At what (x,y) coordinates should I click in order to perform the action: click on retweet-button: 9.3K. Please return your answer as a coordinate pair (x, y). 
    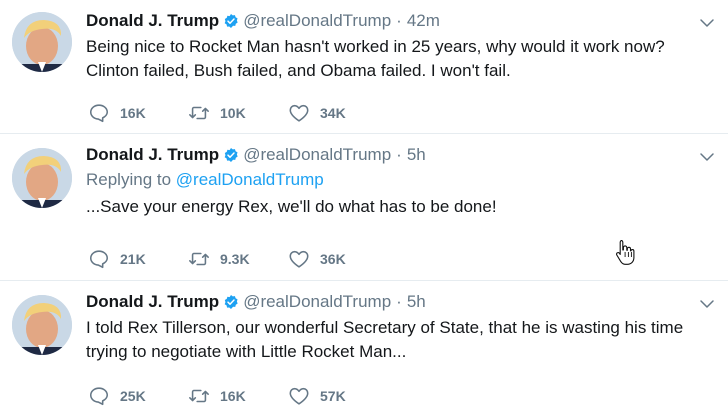
    Looking at the image, I should click on (238, 259).